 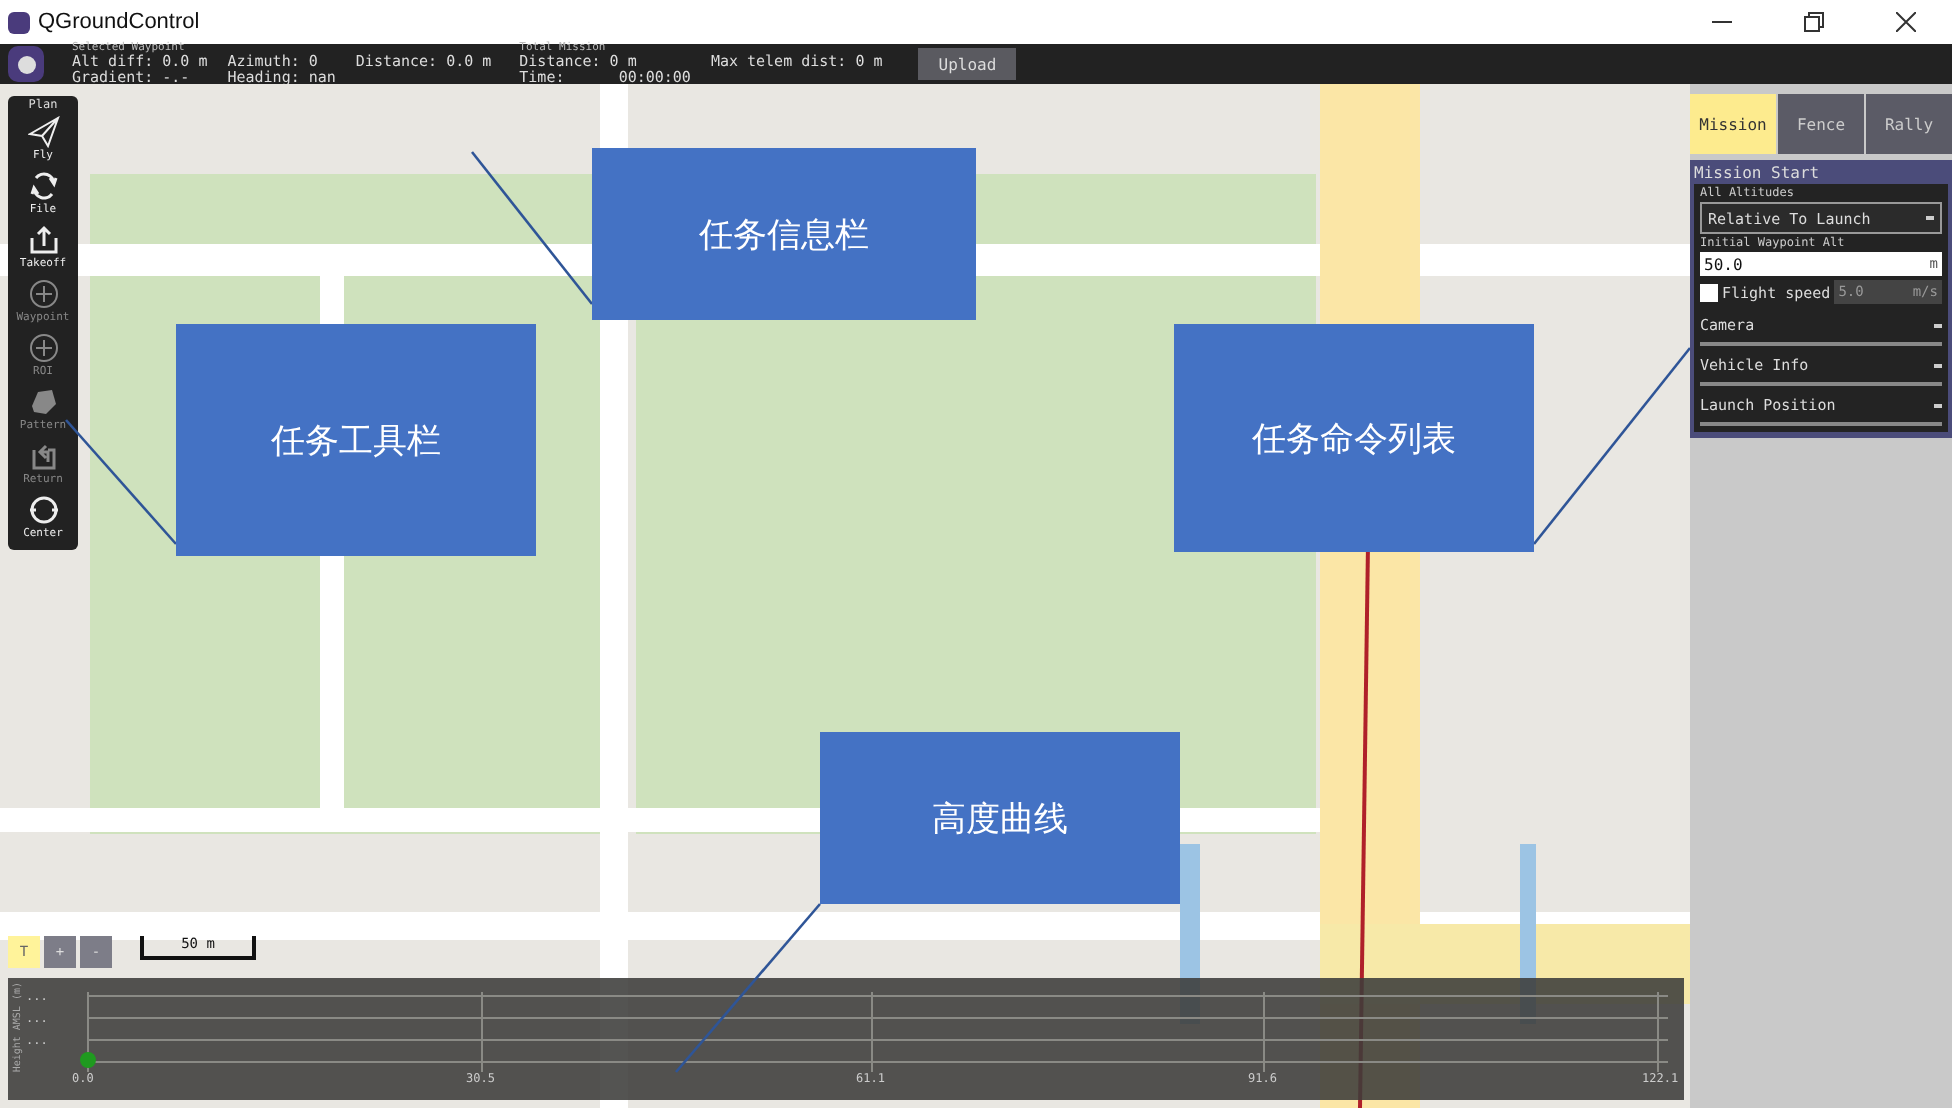 I want to click on upload-icon, so click(x=43, y=240).